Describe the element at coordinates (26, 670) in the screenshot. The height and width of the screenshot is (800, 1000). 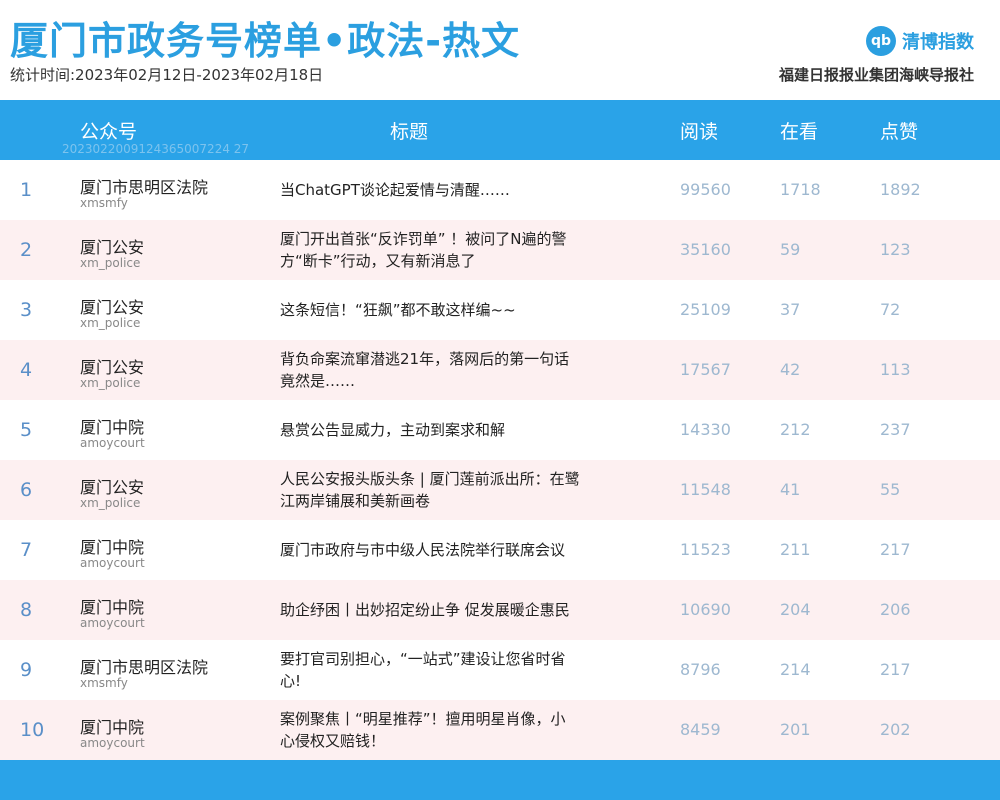
I see `rank-number: 9` at that location.